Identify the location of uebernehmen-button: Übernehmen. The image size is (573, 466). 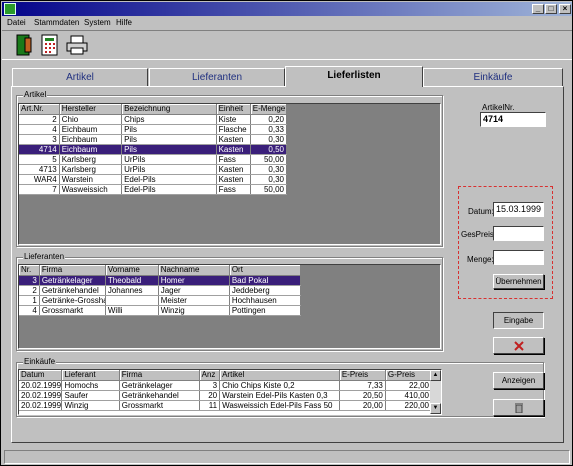
(518, 281).